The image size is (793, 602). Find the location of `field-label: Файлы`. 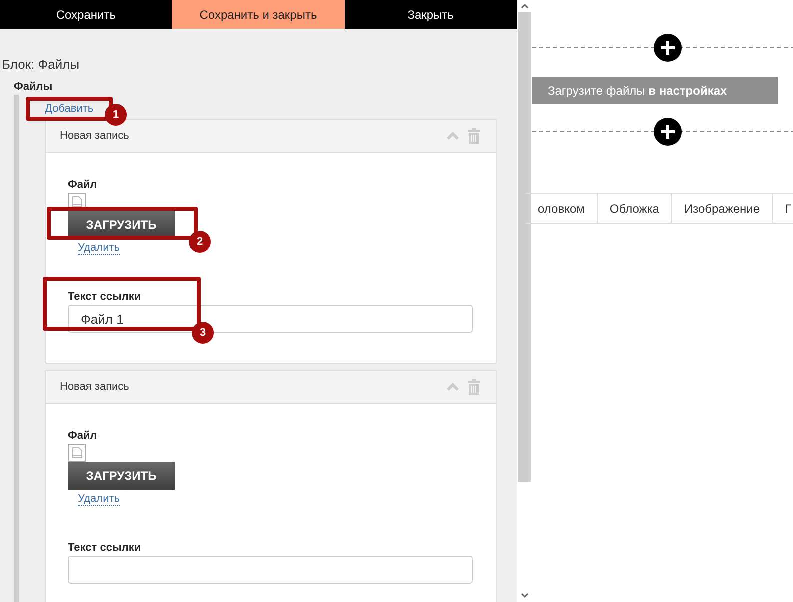

field-label: Файлы is located at coordinates (34, 87).